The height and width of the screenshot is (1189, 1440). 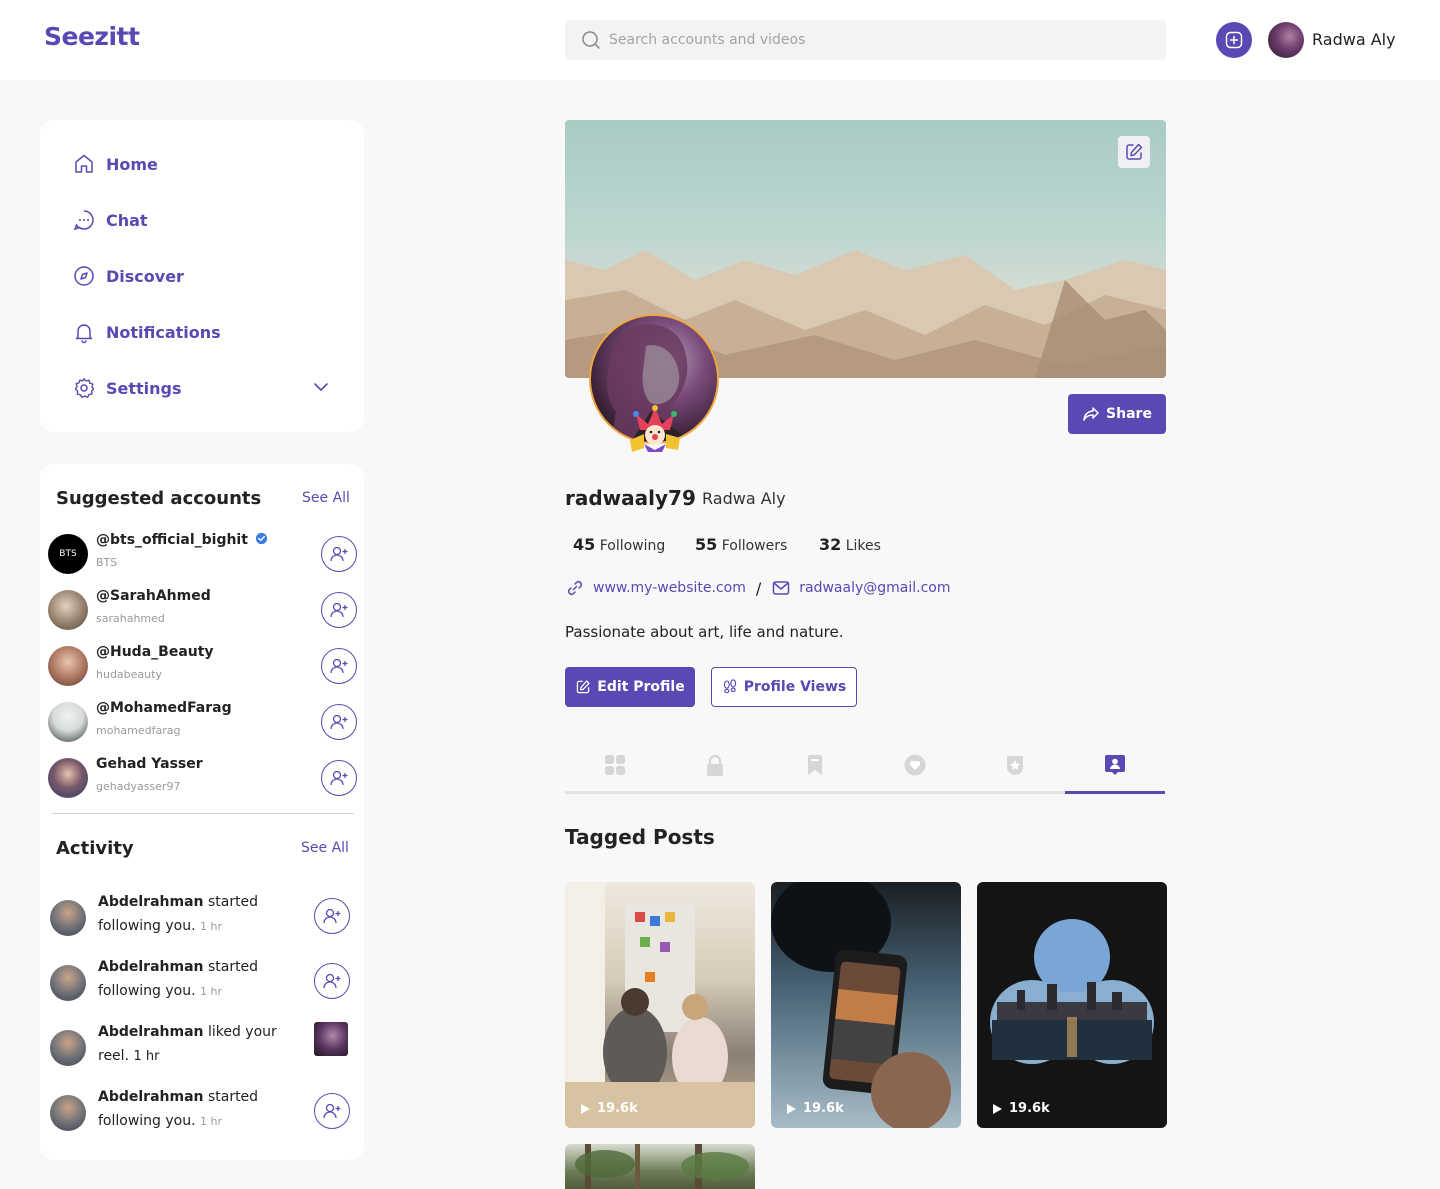 I want to click on edit-profile-button: Edit Profile, so click(x=630, y=687).